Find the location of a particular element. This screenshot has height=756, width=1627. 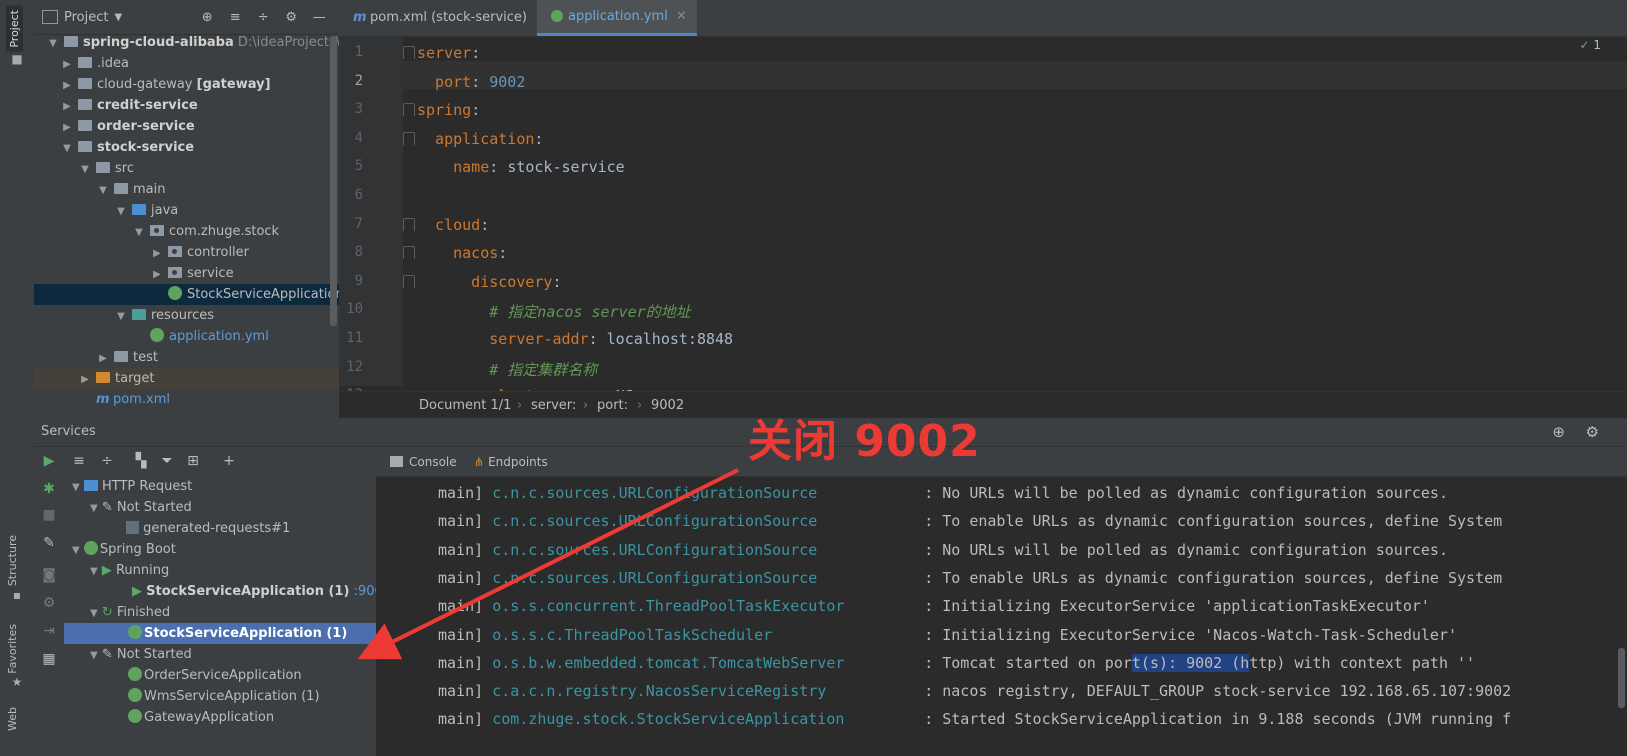

group-icon: ▚ is located at coordinates (141, 461).